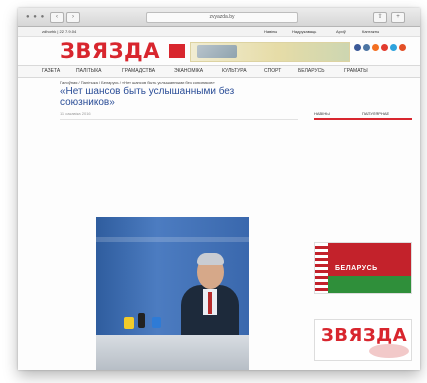  Describe the element at coordinates (138, 71) in the screenshot. I see `nav-item: ГРАМАДСТВА` at that location.